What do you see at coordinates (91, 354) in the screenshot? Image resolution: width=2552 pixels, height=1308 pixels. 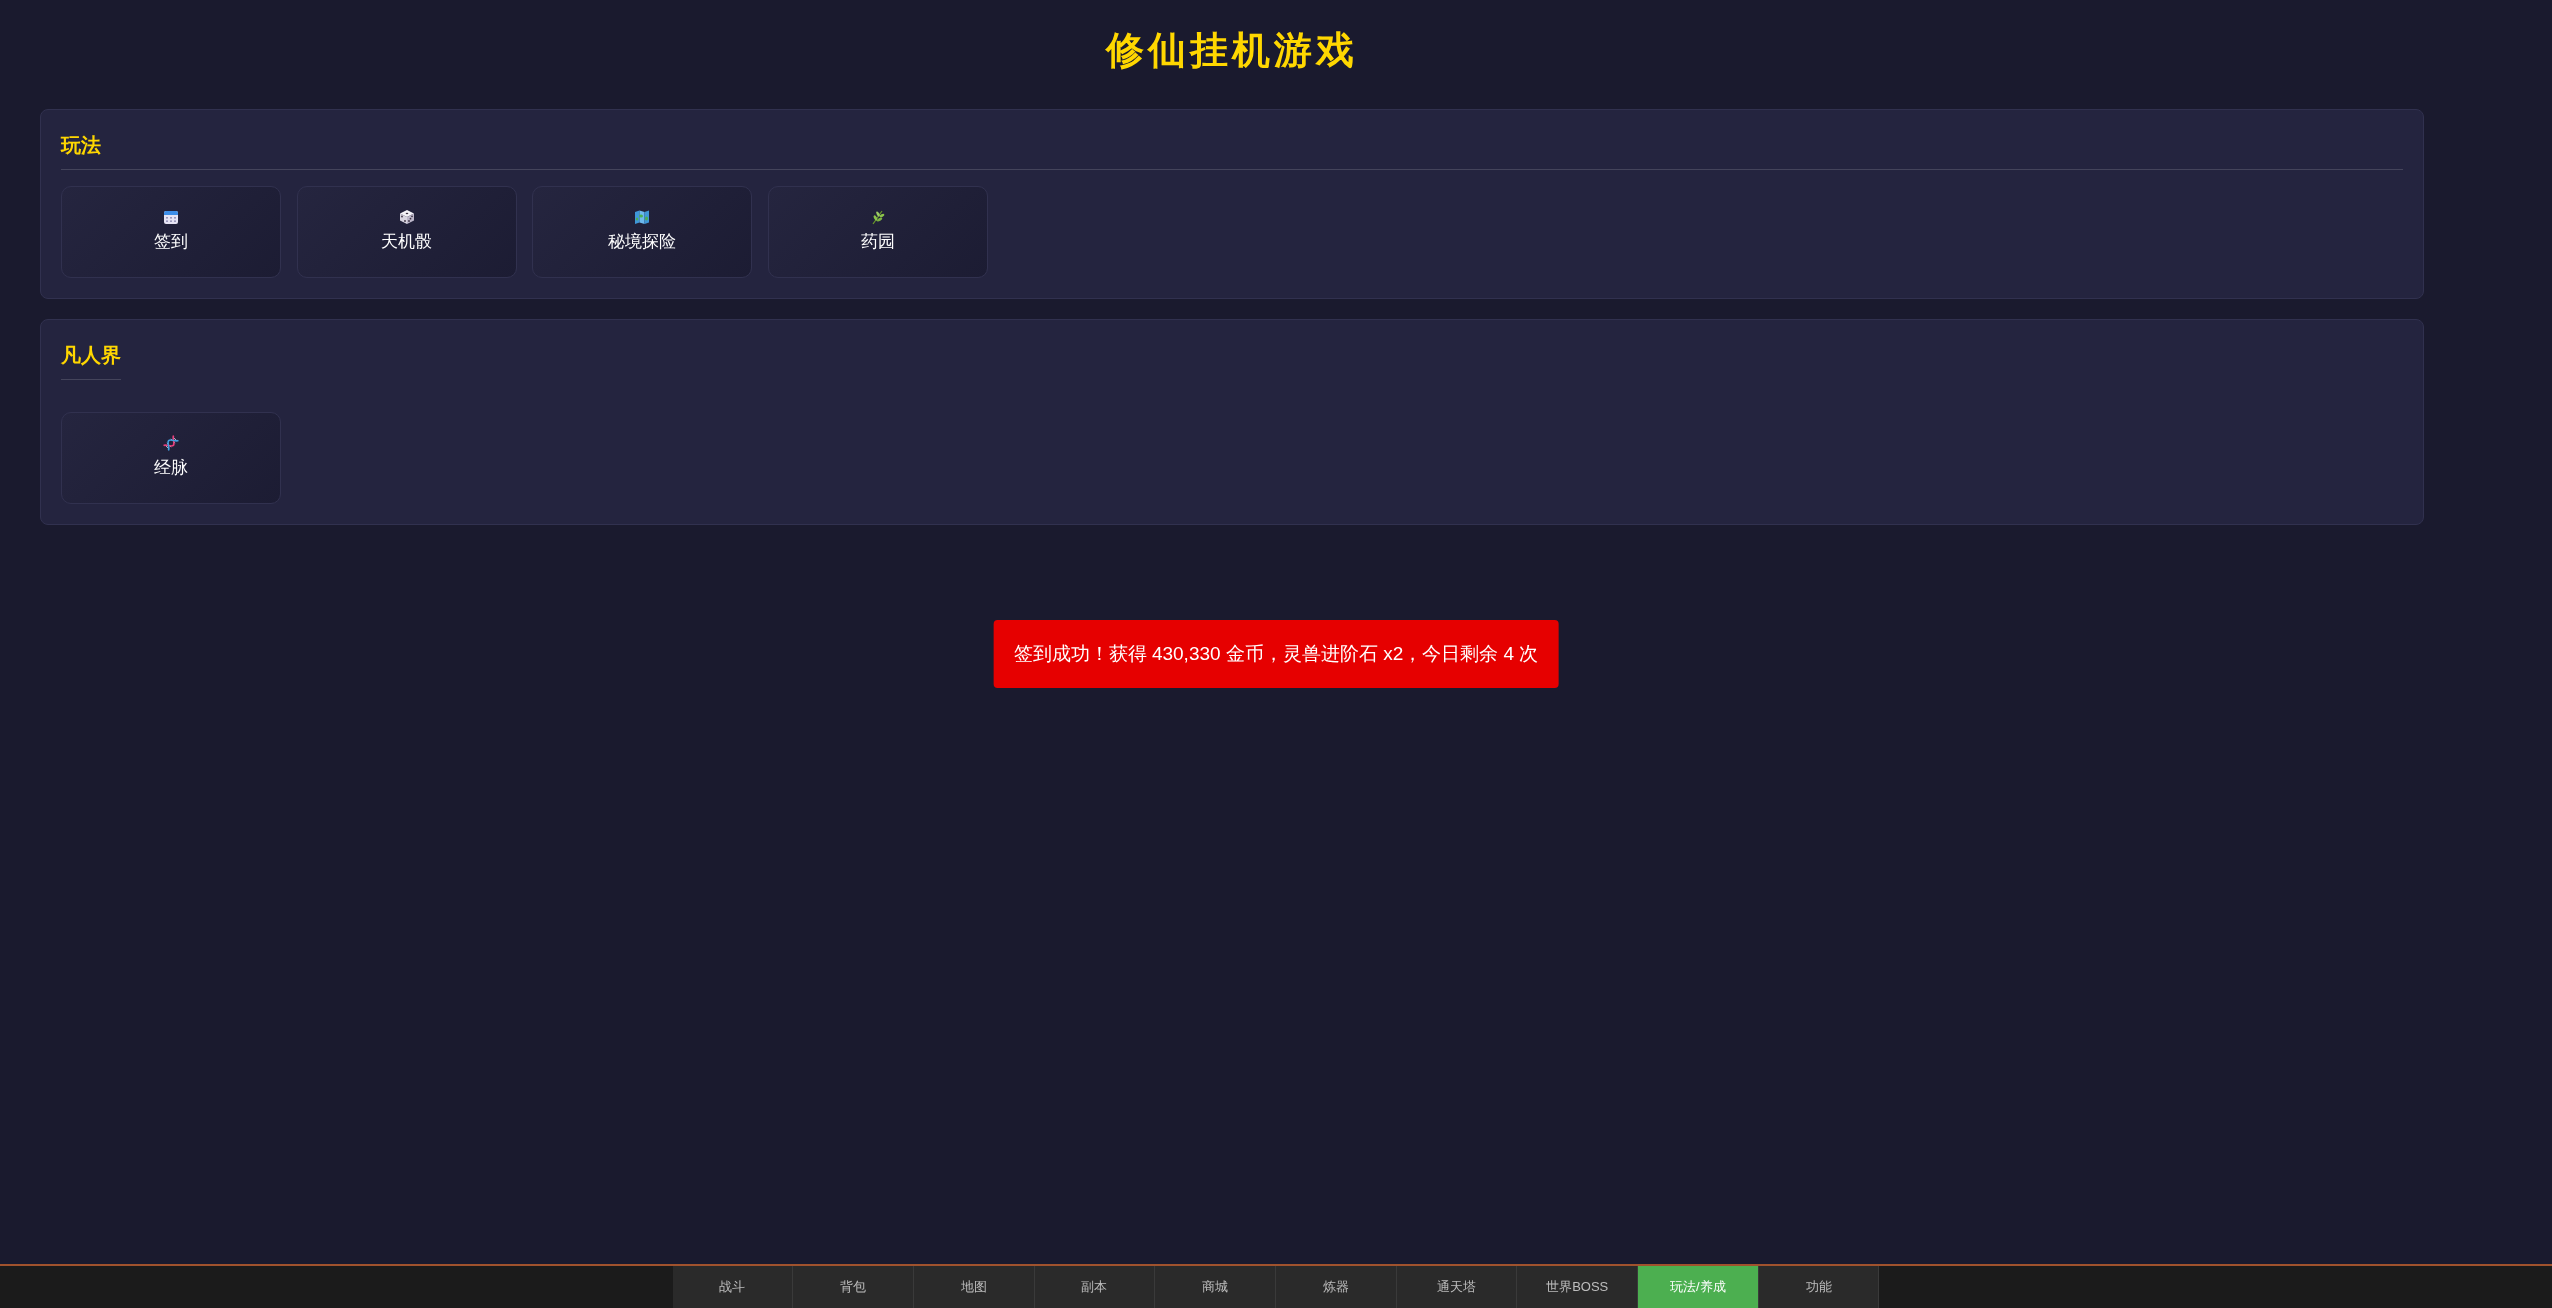 I see `section-heading: 凡人界` at bounding box center [91, 354].